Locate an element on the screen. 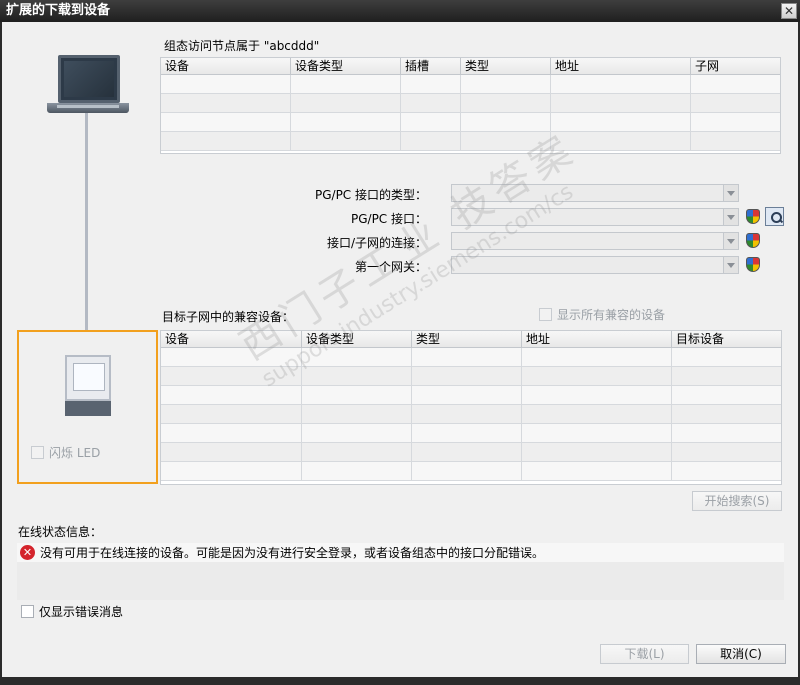 The height and width of the screenshot is (685, 800). properties-button is located at coordinates (774, 216).